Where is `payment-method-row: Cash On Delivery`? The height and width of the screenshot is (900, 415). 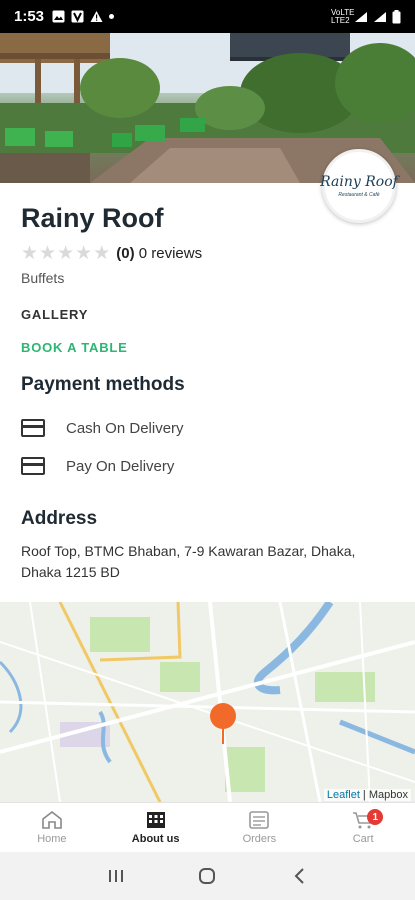
payment-method-row: Cash On Delivery is located at coordinates (102, 428).